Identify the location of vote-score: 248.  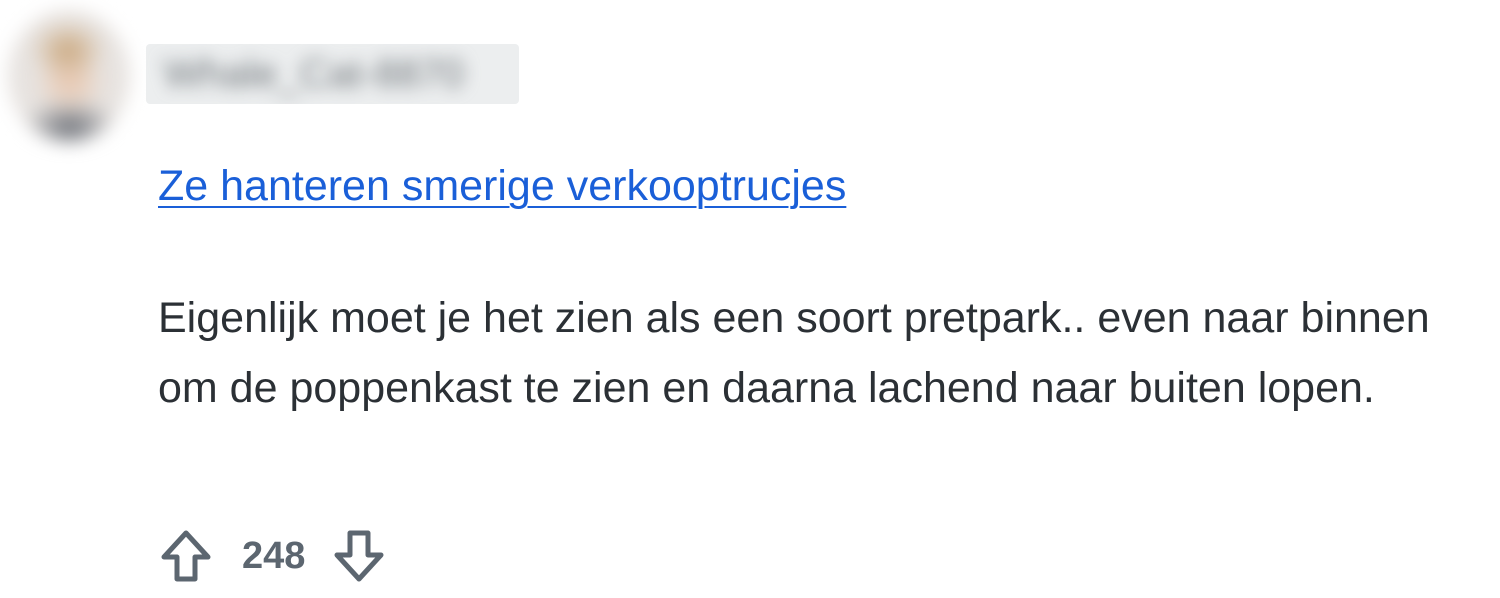
(274, 556).